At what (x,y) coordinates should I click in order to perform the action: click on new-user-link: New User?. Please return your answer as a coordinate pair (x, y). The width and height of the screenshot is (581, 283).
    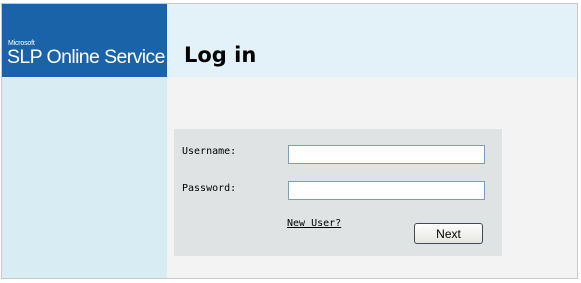
    Looking at the image, I should click on (314, 223).